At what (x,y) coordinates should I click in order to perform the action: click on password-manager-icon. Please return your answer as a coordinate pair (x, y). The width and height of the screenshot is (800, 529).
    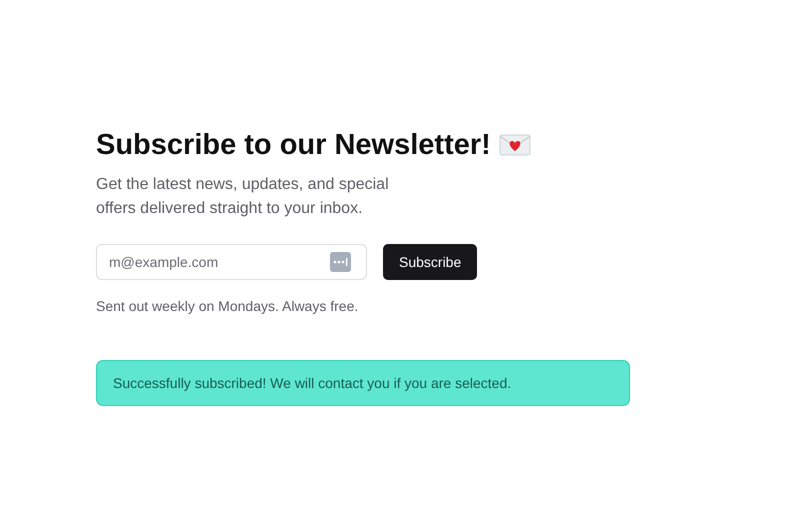
    Looking at the image, I should click on (340, 262).